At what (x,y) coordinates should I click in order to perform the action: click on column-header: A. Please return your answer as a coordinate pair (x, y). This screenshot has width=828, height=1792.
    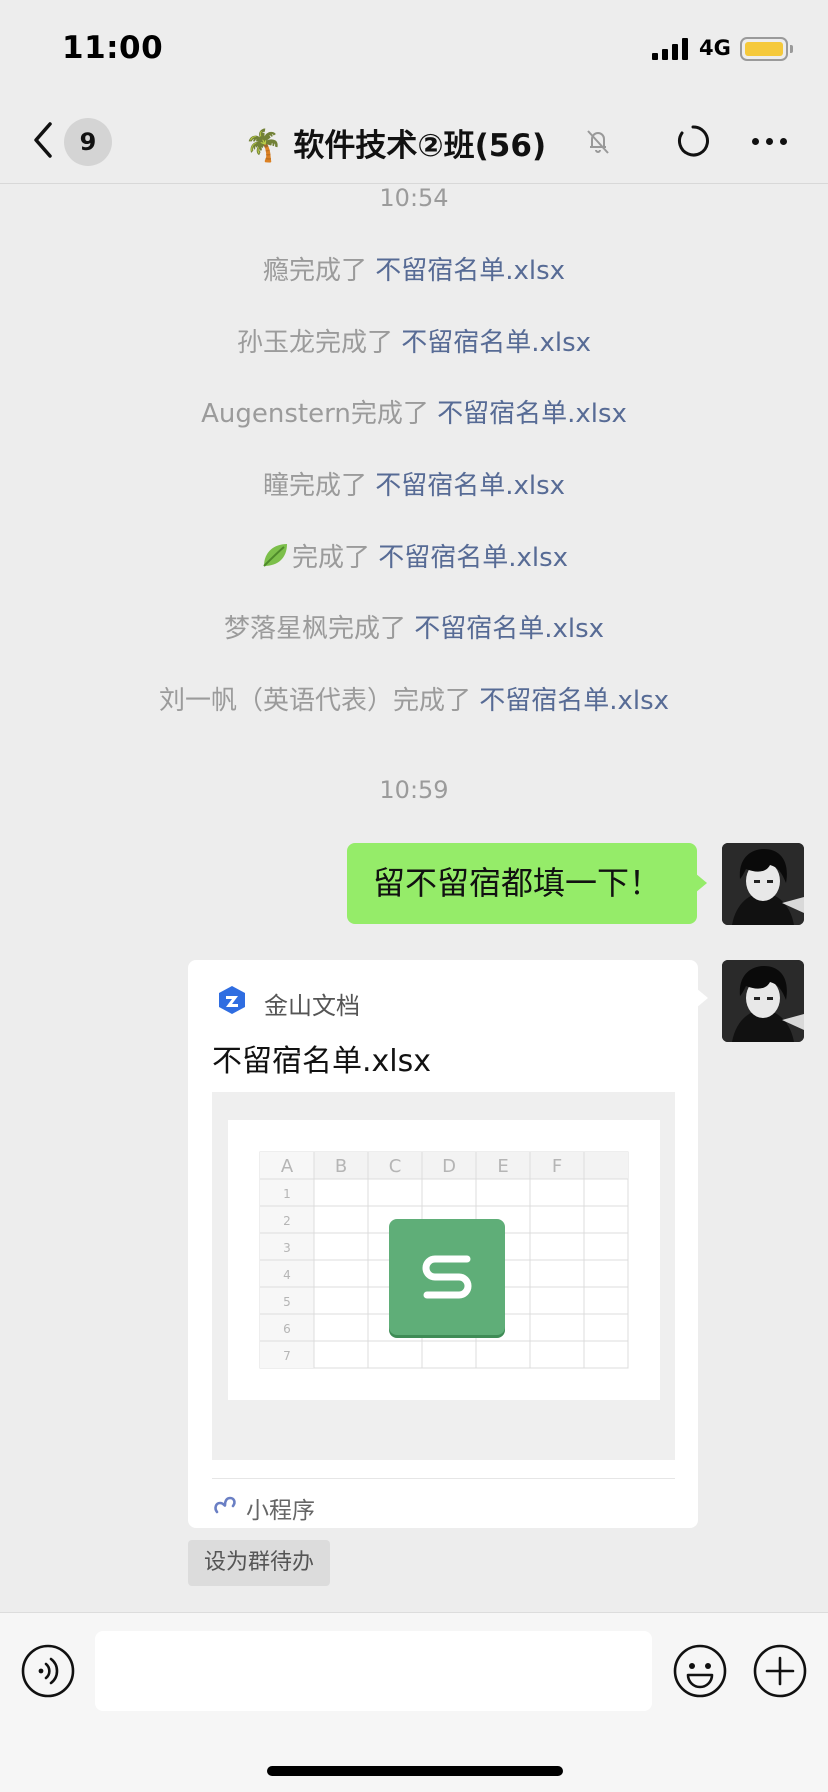
    Looking at the image, I should click on (287, 1166).